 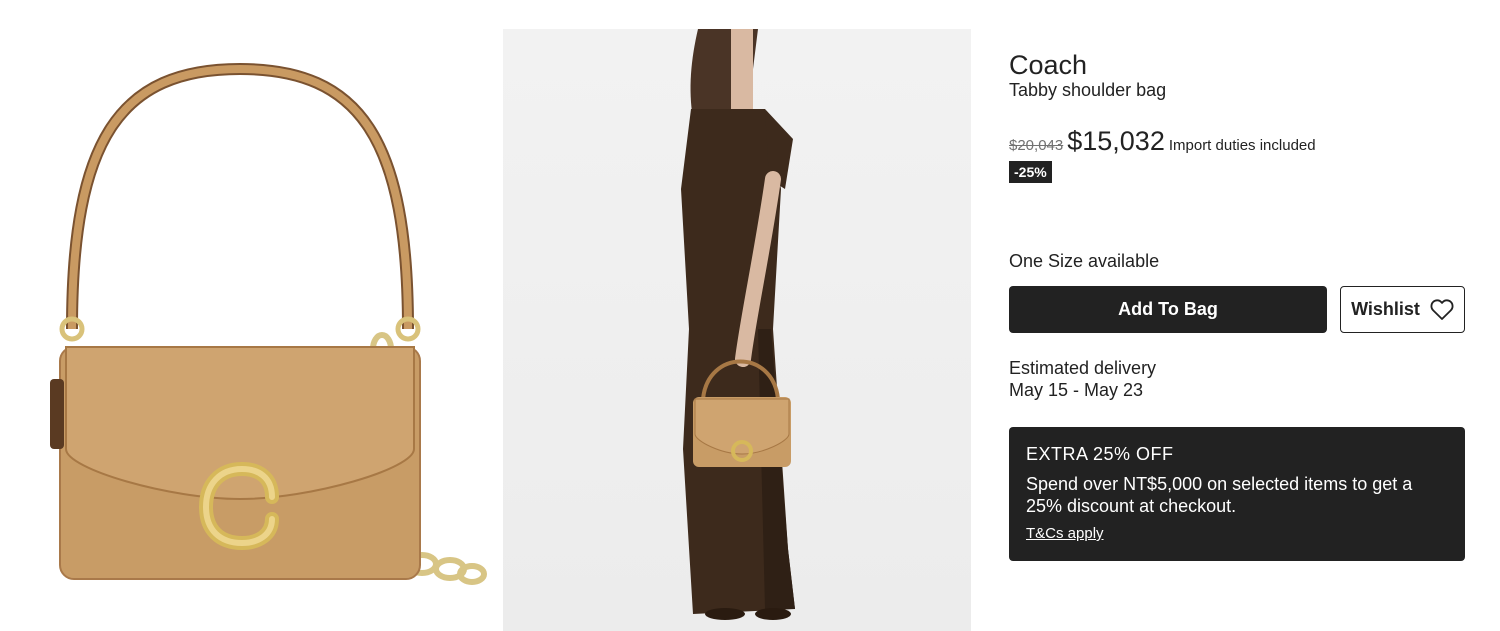 What do you see at coordinates (738, 324) in the screenshot?
I see `model-illustration` at bounding box center [738, 324].